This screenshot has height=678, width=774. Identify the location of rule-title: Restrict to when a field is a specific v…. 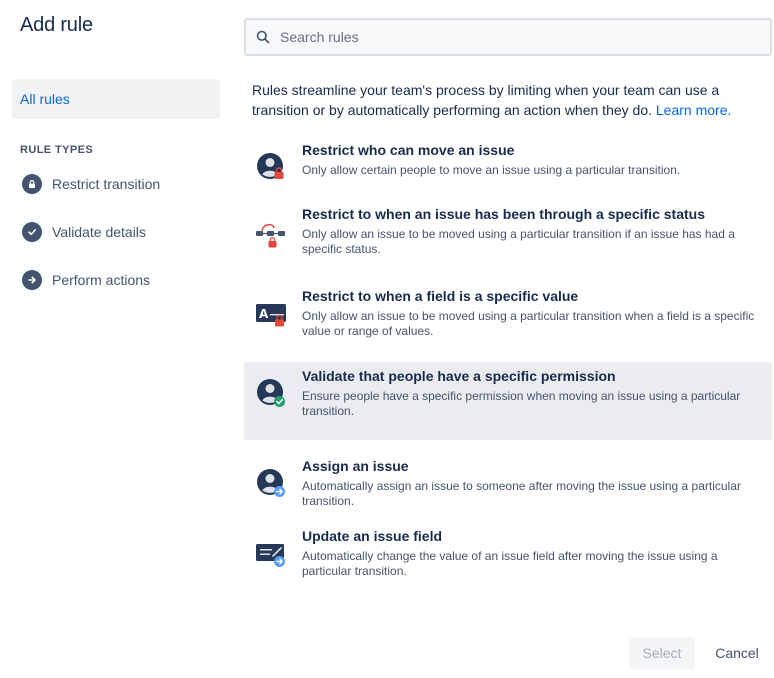
(440, 296).